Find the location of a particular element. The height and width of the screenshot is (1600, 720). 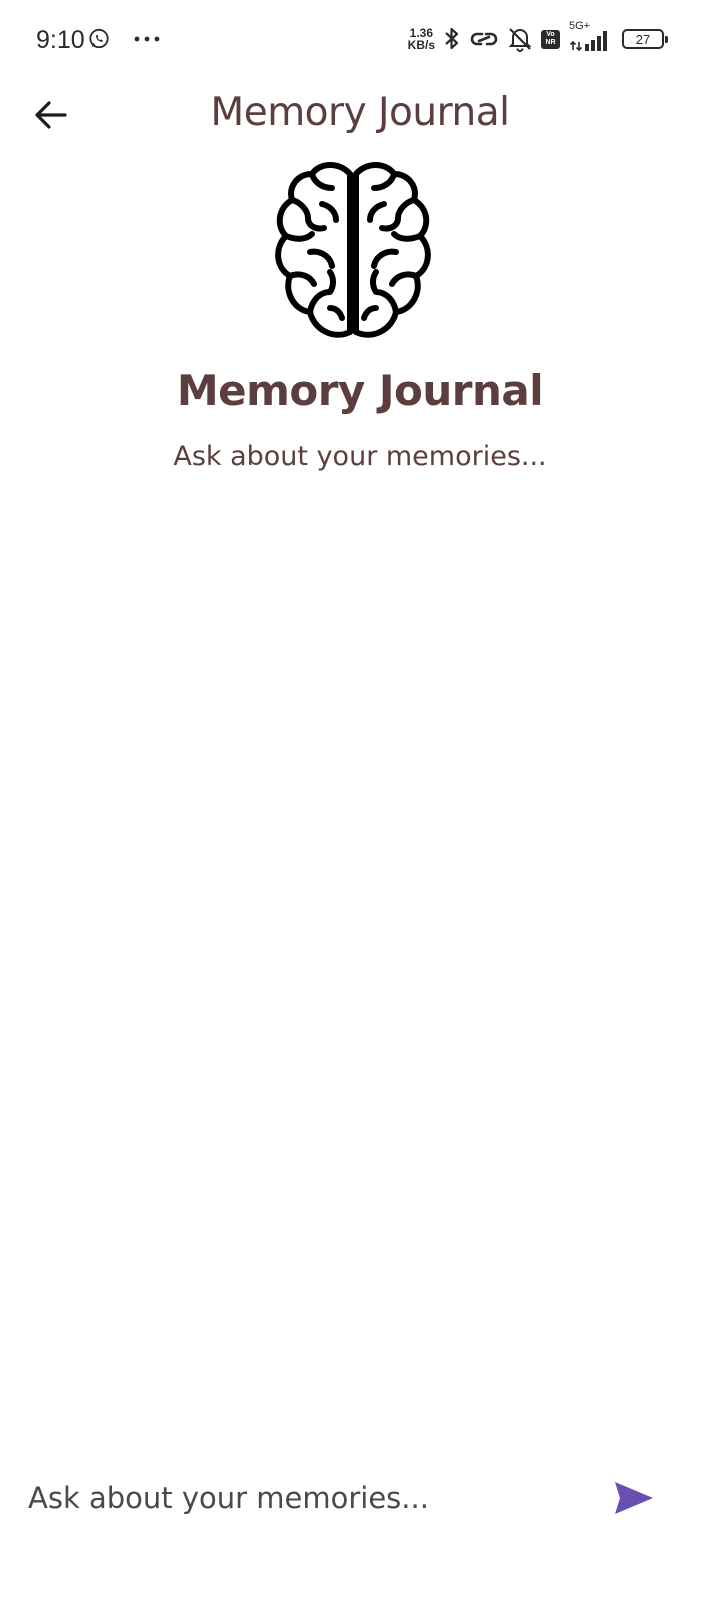

send-icon is located at coordinates (634, 1498).